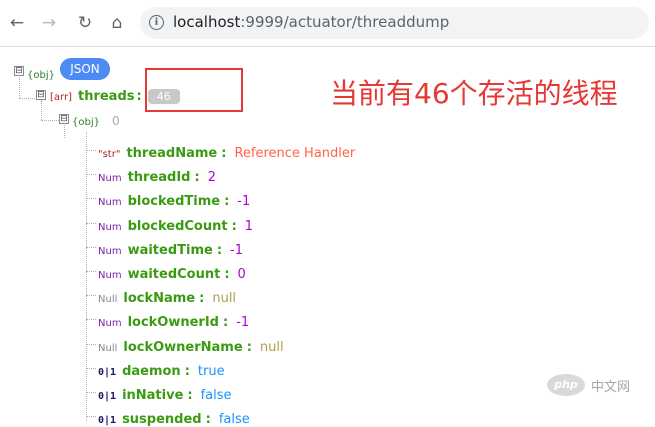 Image resolution: width=655 pixels, height=427 pixels. I want to click on field-key: suspended, so click(162, 419).